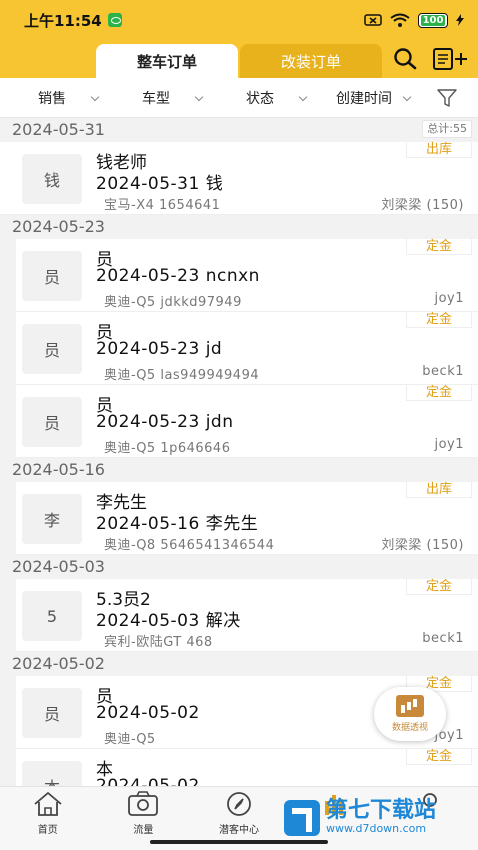 The height and width of the screenshot is (850, 478). I want to click on filter-sales: 销售, so click(52, 98).